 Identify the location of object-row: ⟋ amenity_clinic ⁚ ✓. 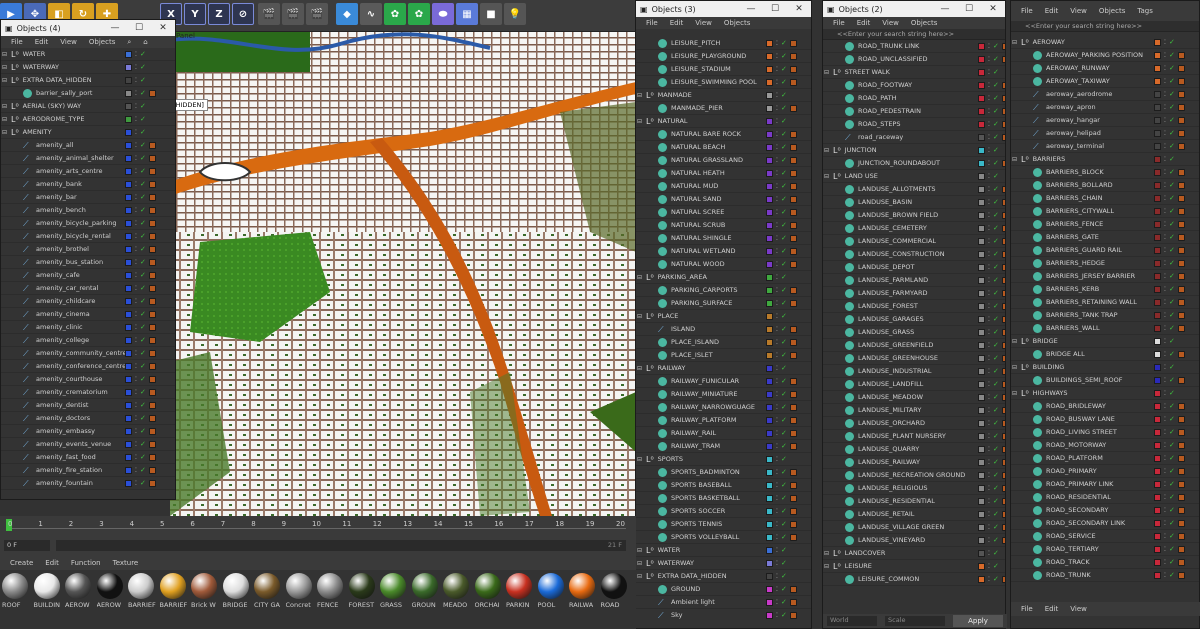
(88, 327).